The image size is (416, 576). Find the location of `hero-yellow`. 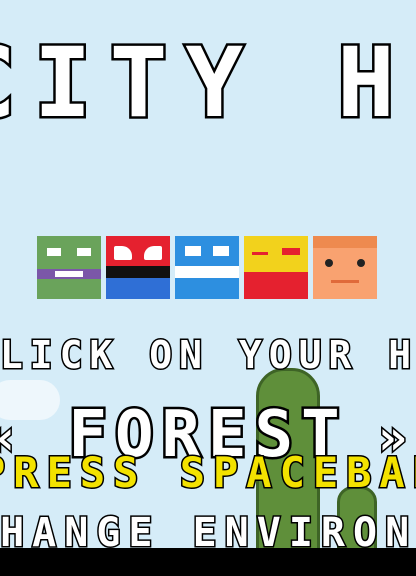

hero-yellow is located at coordinates (276, 267).